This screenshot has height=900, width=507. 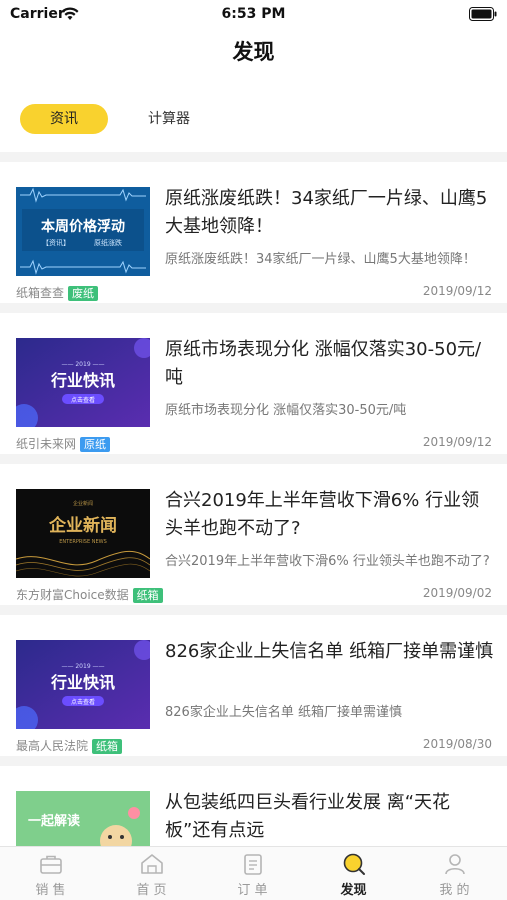 I want to click on thumb-subtext: 企业新闻, so click(x=83, y=503).